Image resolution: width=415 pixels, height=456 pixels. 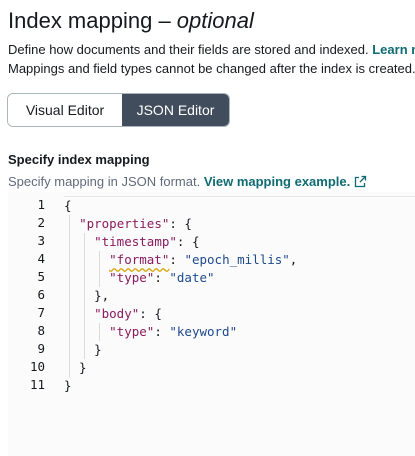 I want to click on code-line: "format": "epoch_millis",, so click(x=239, y=260).